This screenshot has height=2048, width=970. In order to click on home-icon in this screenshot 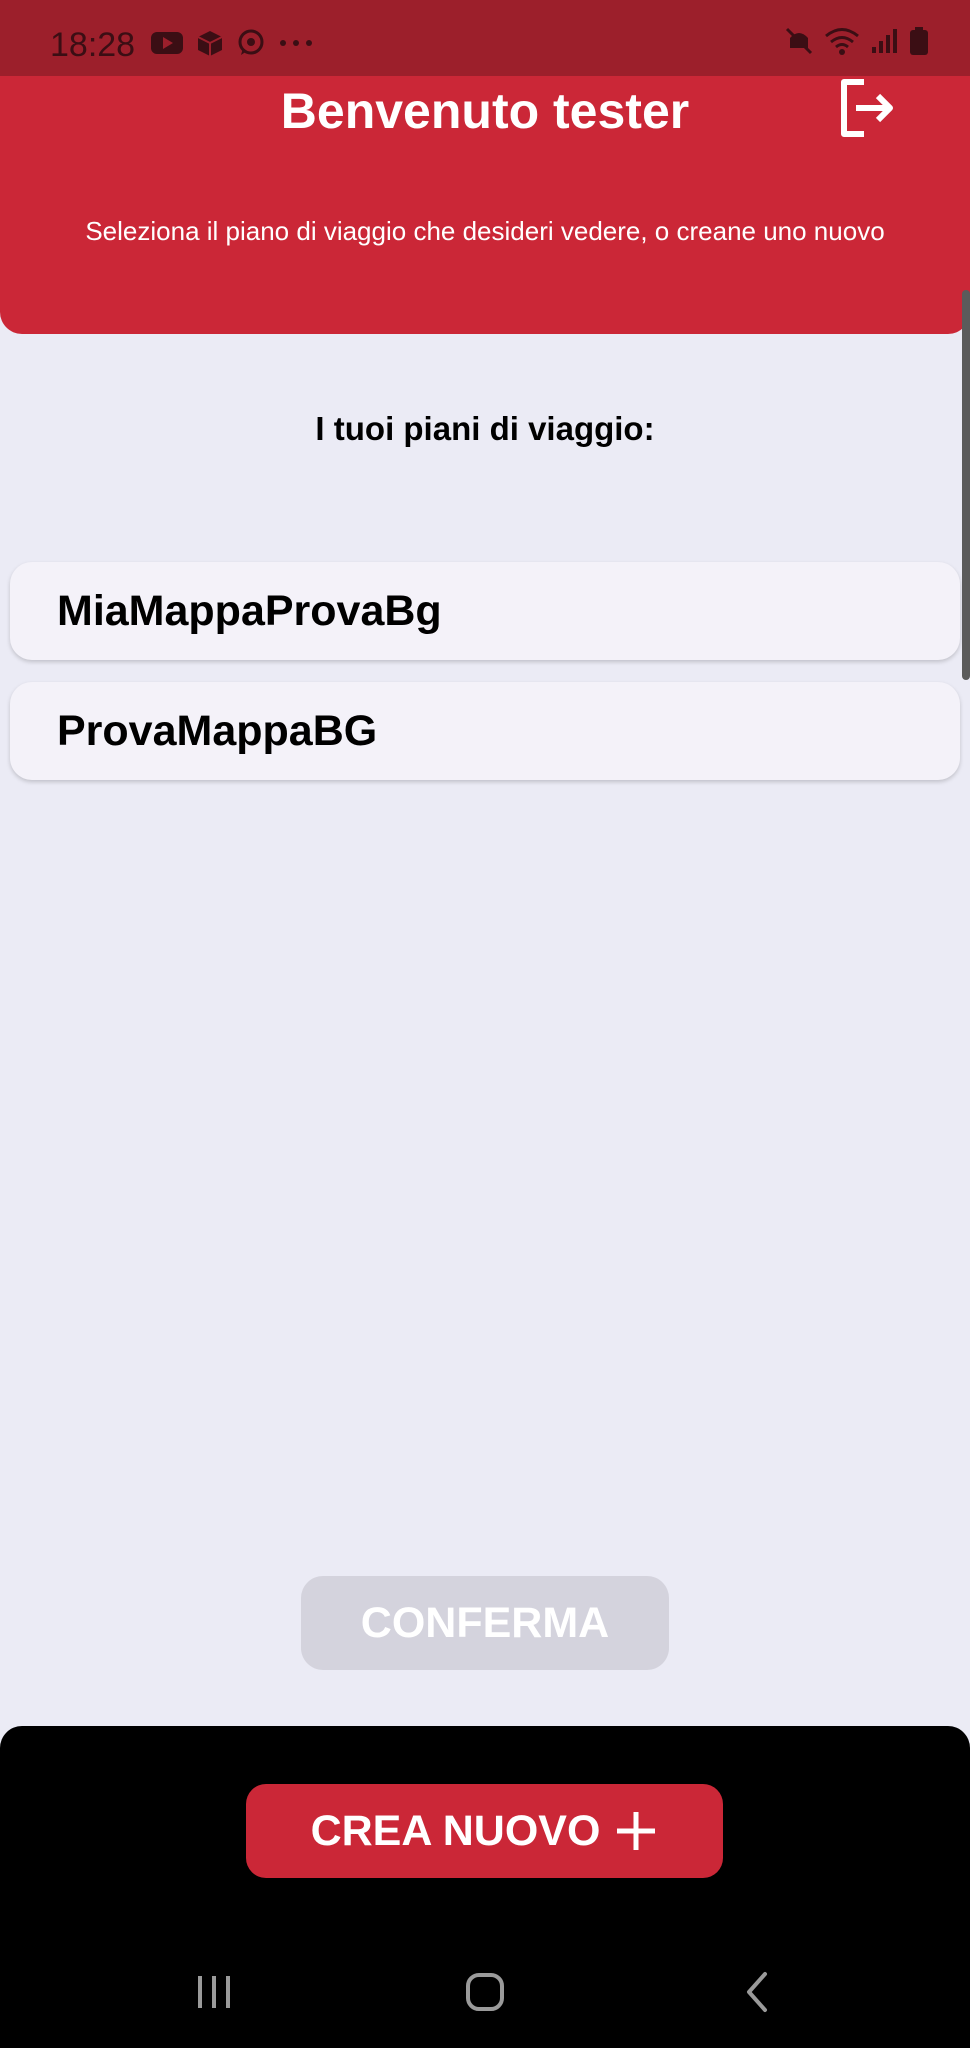, I will do `click(485, 1992)`.